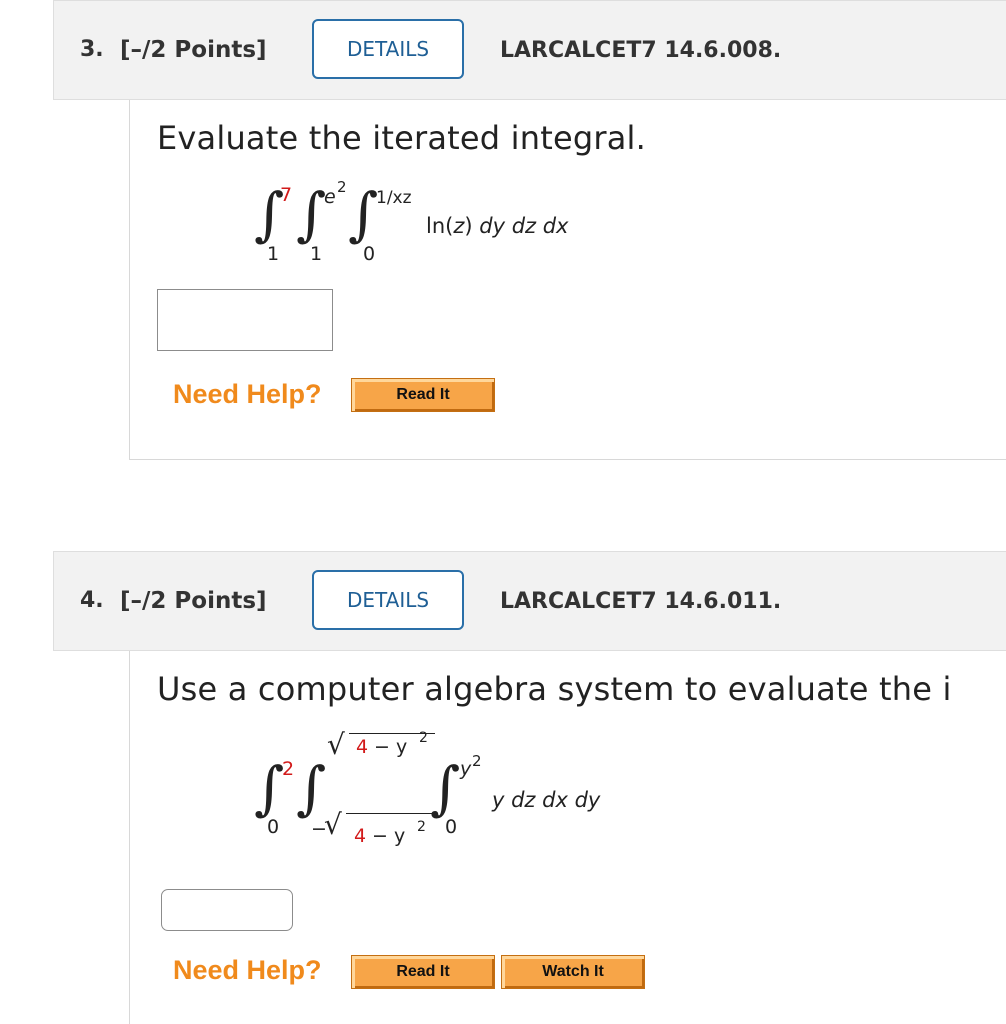  I want to click on middle-lower-exp: 2, so click(421, 827).